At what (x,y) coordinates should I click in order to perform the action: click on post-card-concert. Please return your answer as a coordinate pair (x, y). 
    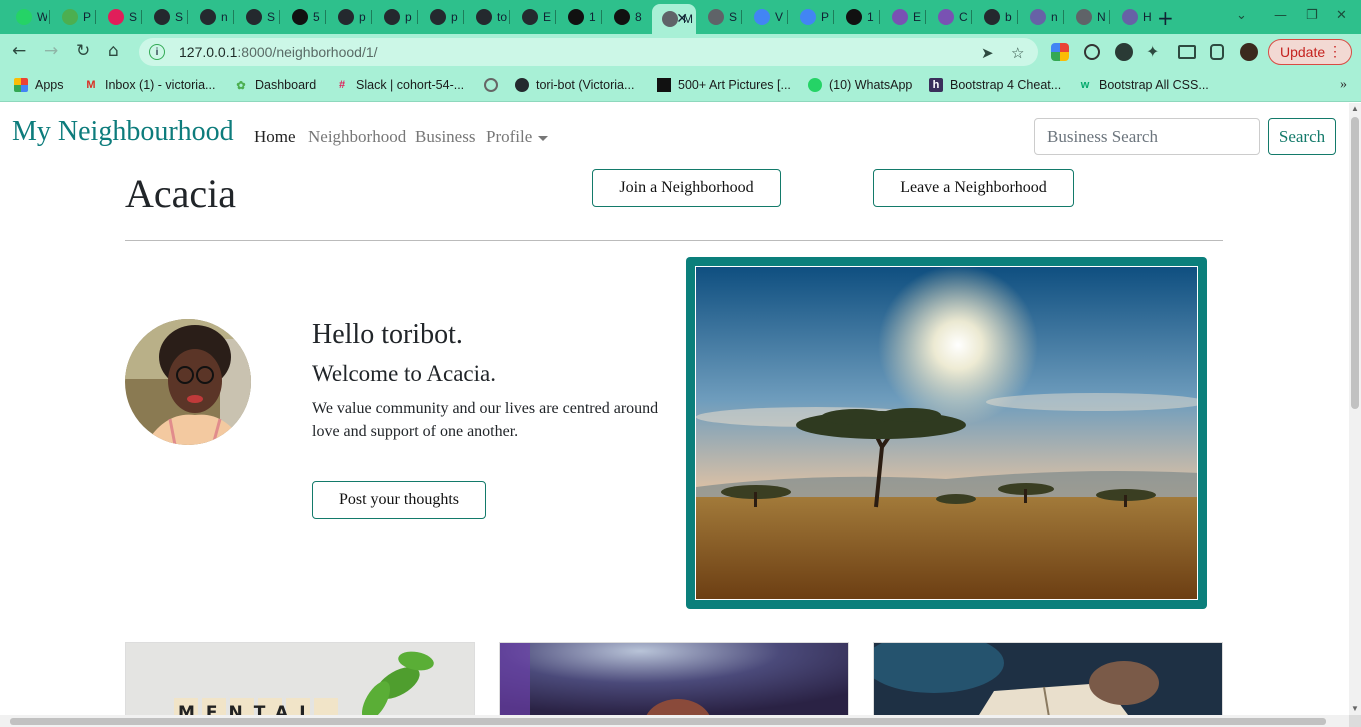
    Looking at the image, I should click on (674, 678).